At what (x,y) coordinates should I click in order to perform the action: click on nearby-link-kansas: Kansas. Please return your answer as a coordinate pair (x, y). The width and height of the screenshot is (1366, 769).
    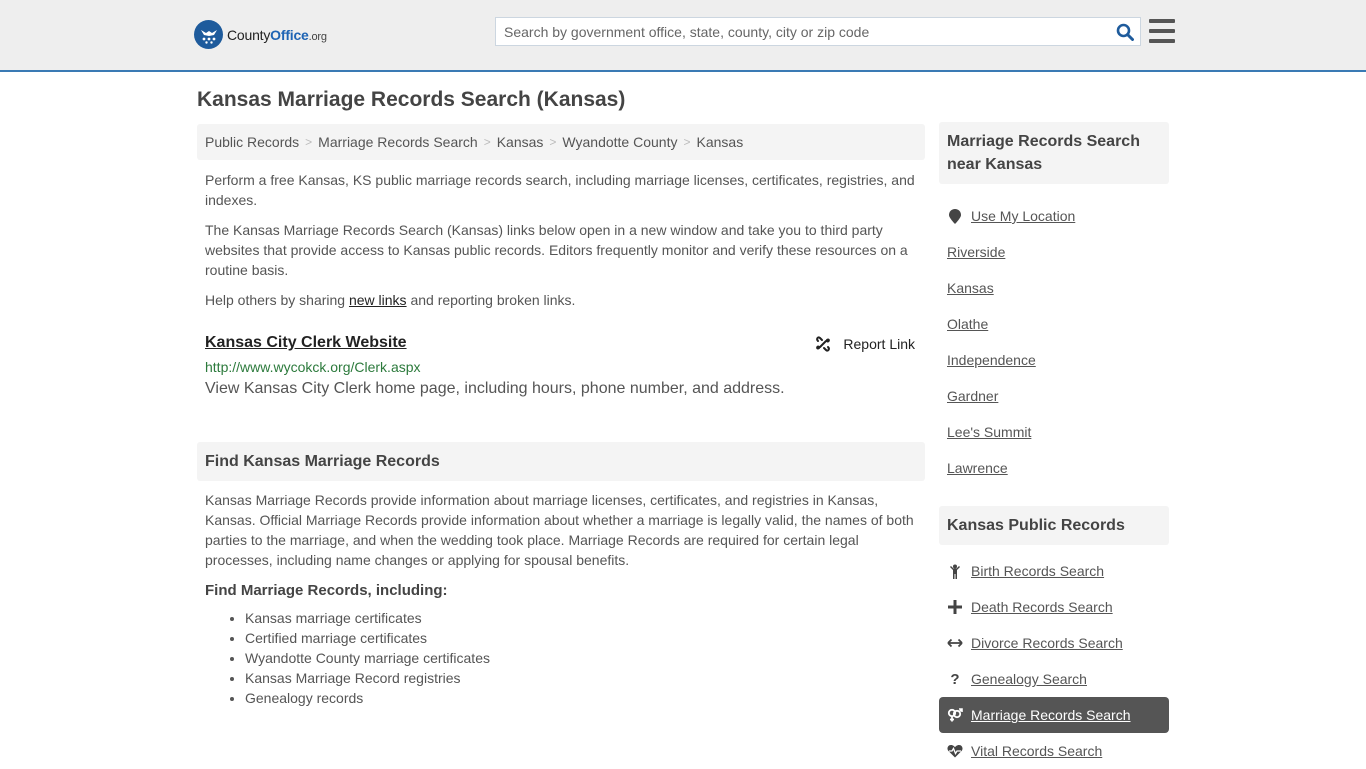
    Looking at the image, I should click on (970, 288).